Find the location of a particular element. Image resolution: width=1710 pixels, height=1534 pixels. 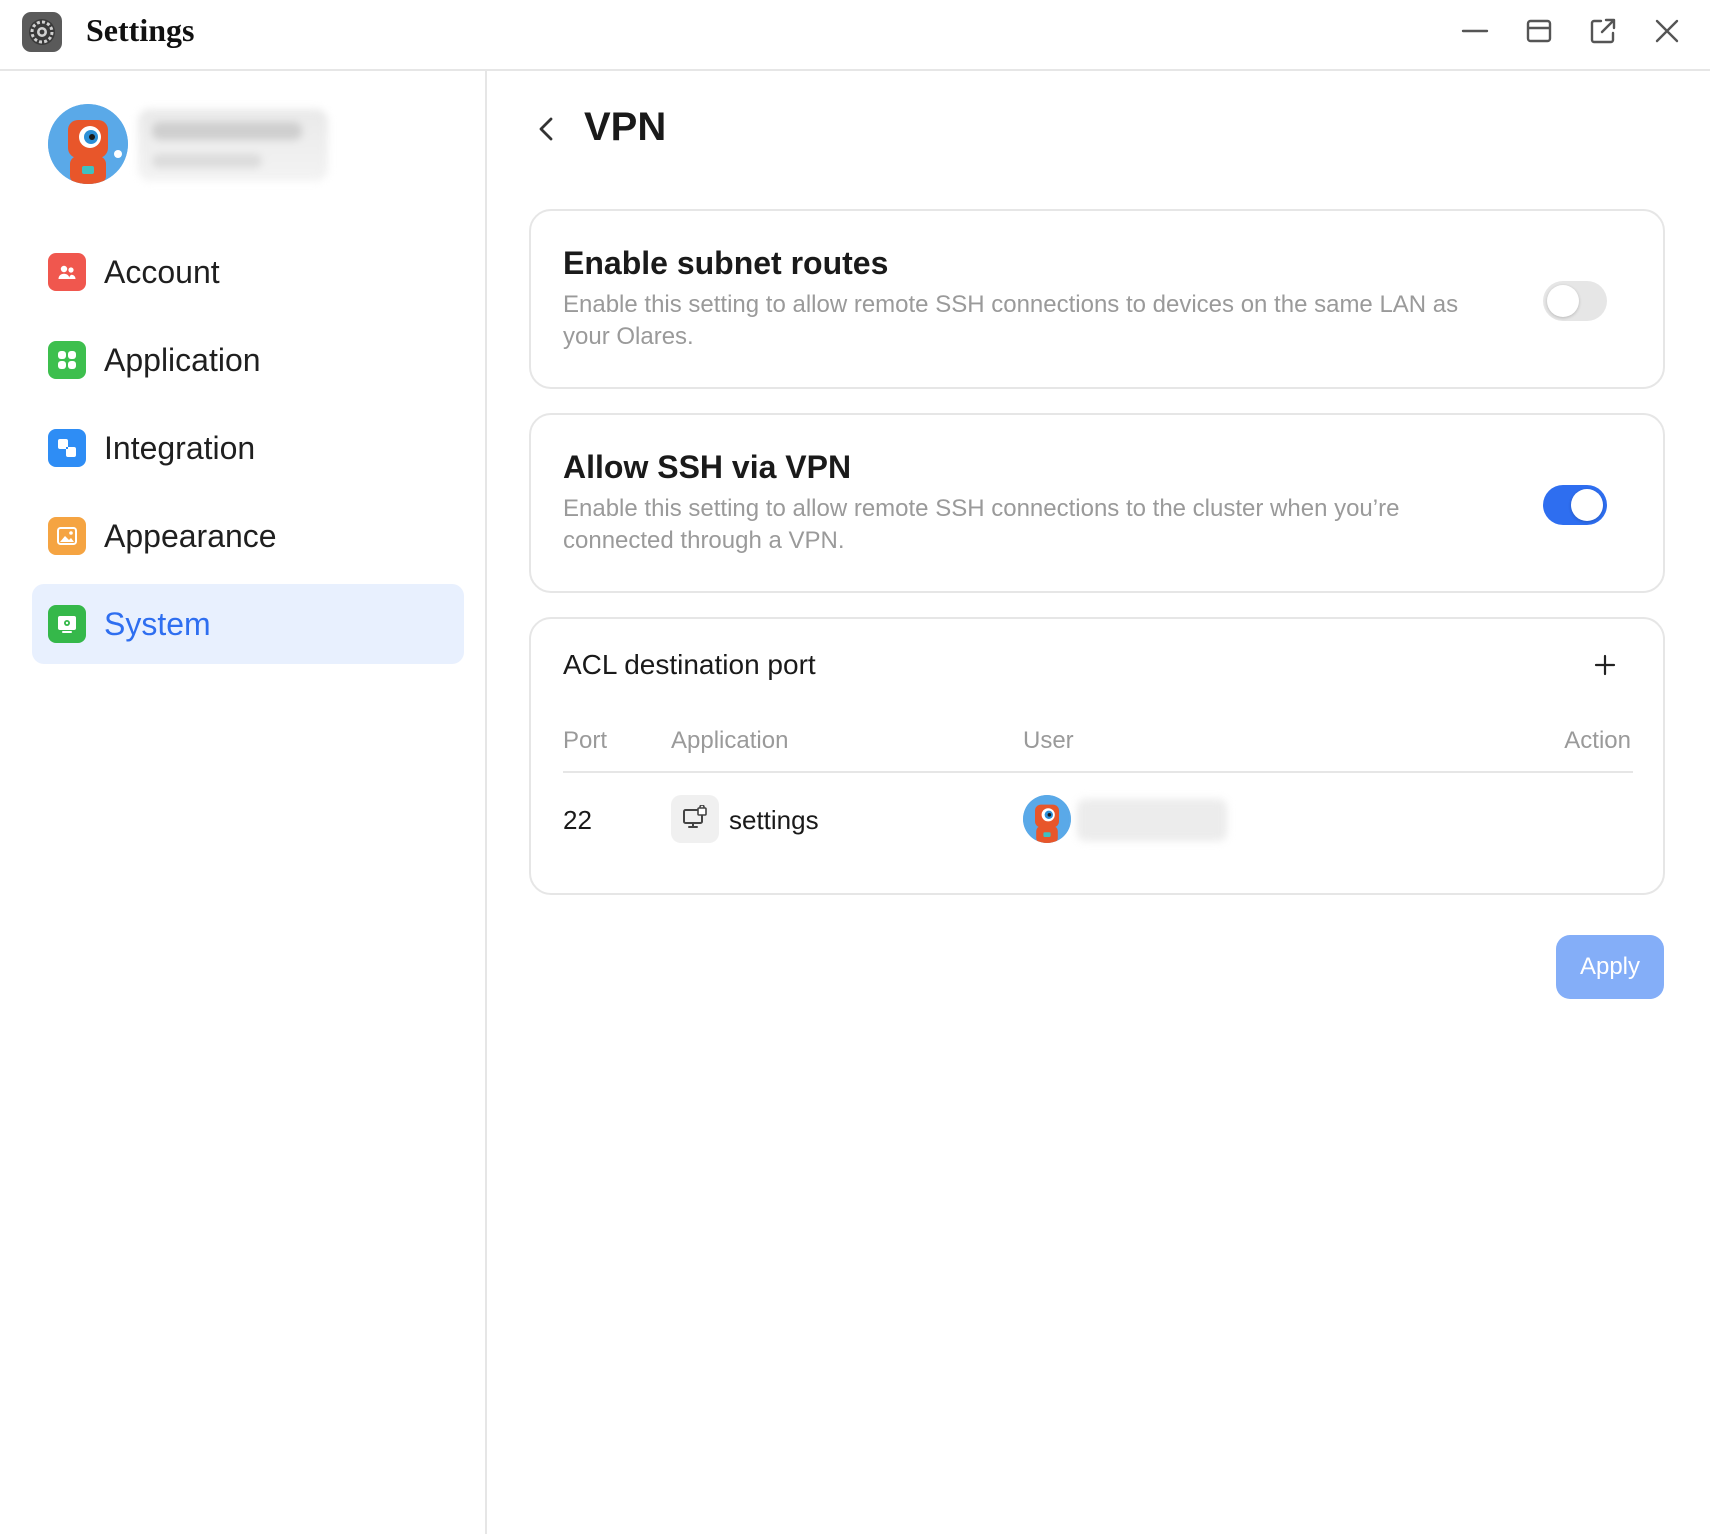

user-name-redacted is located at coordinates (1152, 820).